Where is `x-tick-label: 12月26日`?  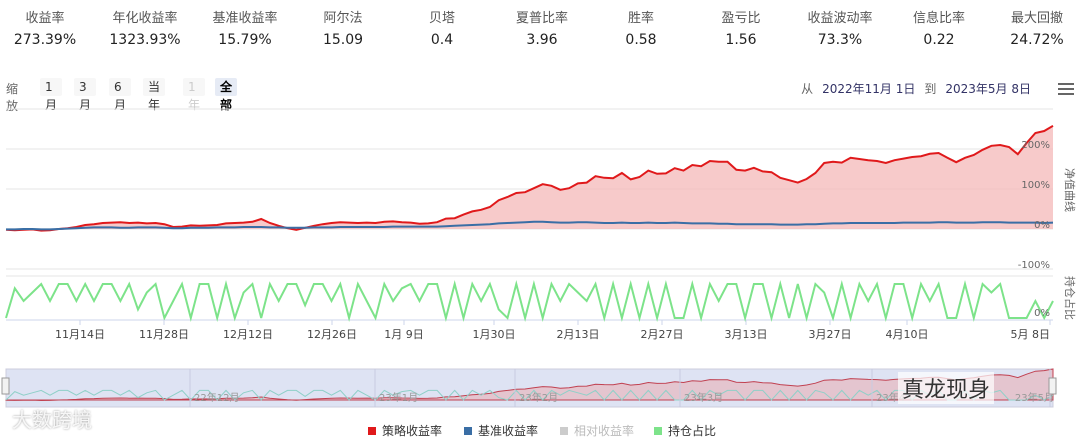 x-tick-label: 12月26日 is located at coordinates (332, 334).